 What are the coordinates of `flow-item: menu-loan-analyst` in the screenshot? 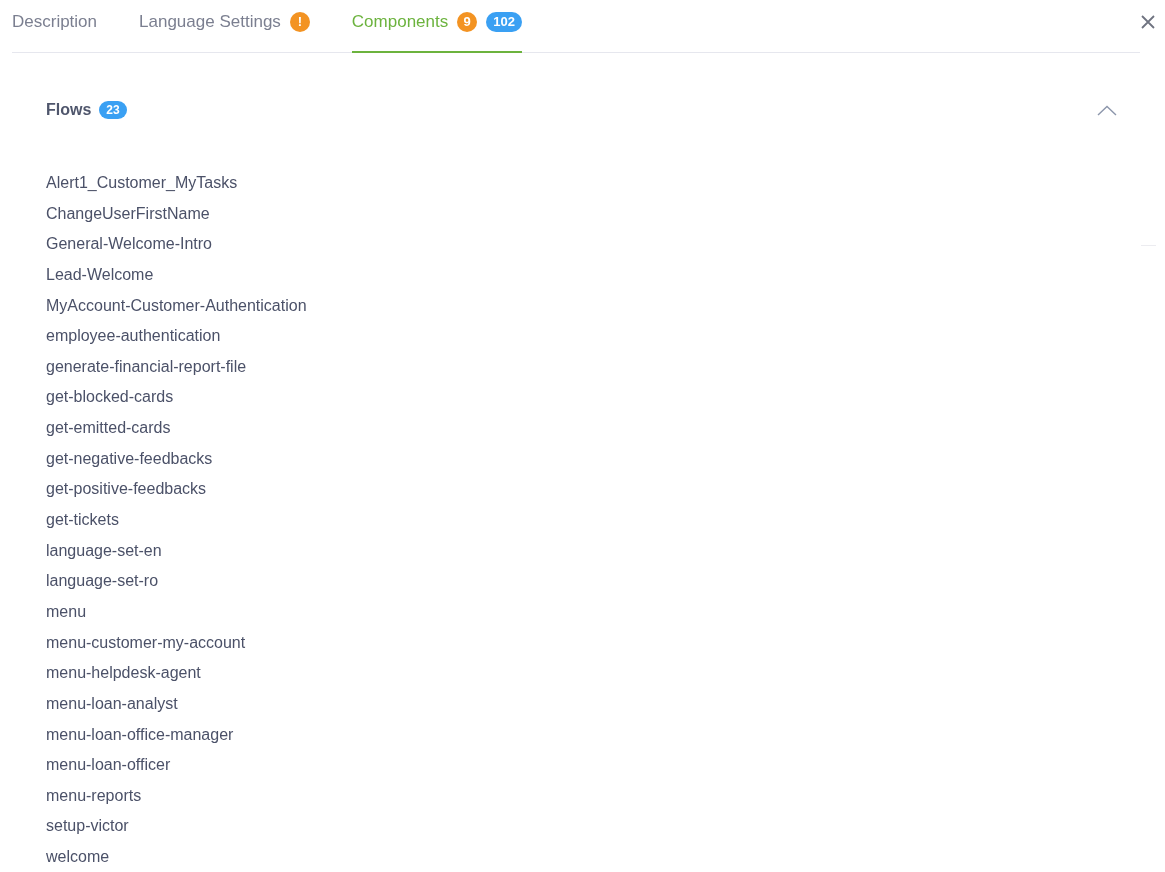 It's located at (112, 704).